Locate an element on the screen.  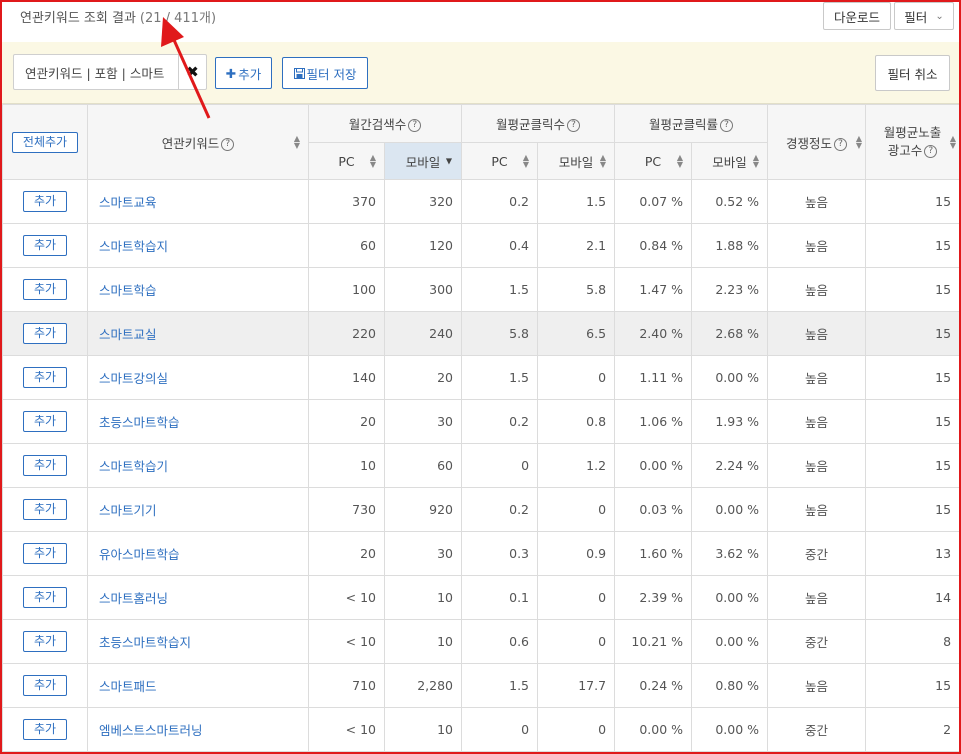
sub-header-label: 모바일 is located at coordinates (423, 162).